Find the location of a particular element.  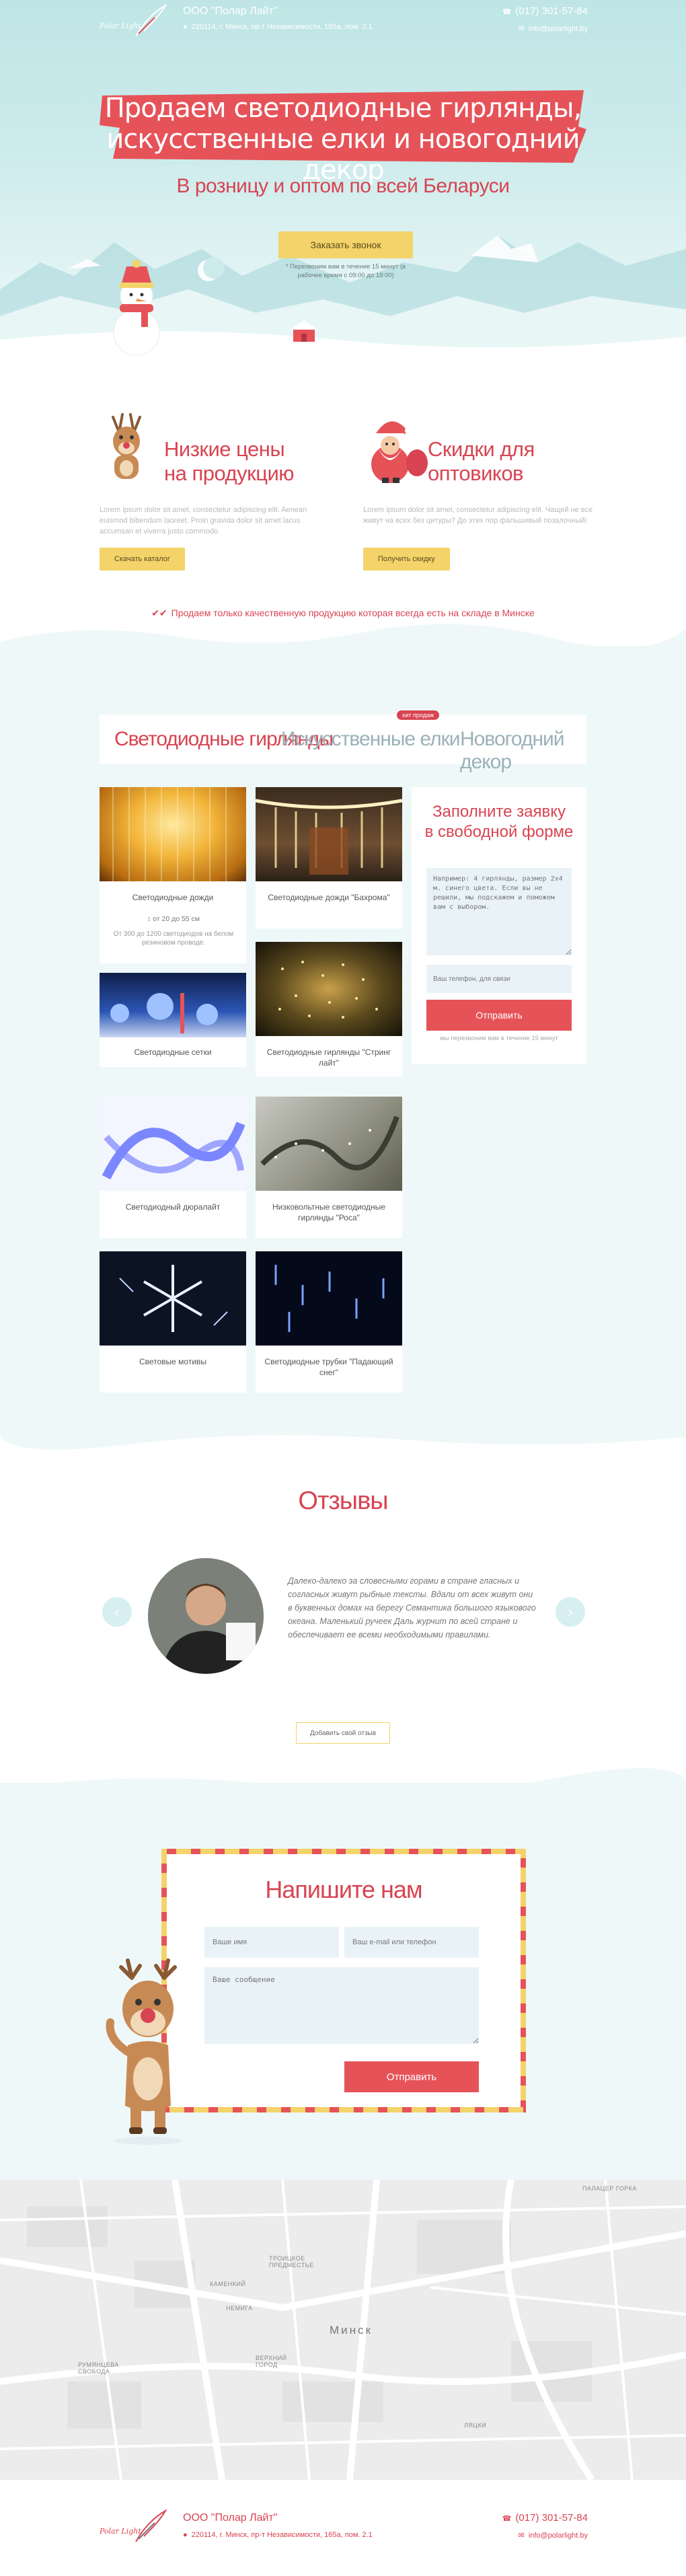

map-district-label: КАМЕНКИЙ is located at coordinates (228, 2284).